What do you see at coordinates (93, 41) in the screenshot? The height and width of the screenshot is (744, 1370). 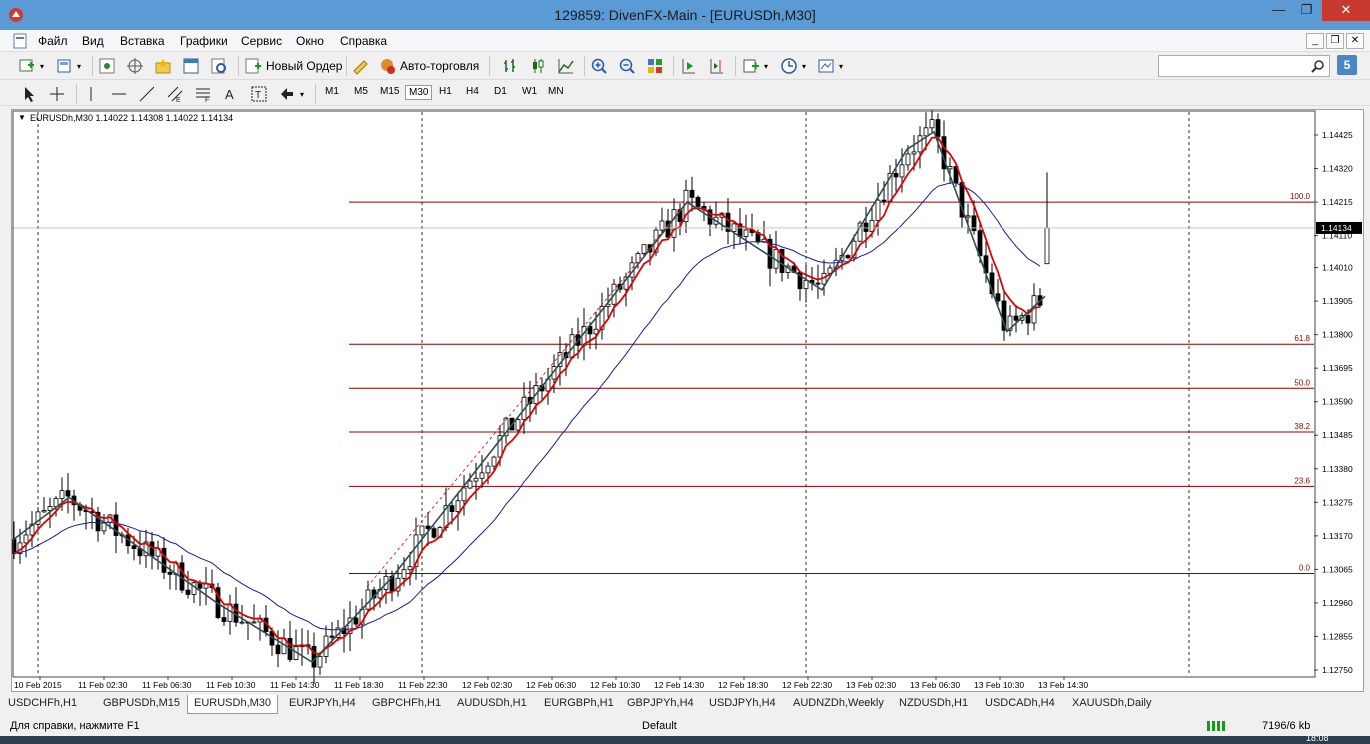 I see `menu-view: Вид` at bounding box center [93, 41].